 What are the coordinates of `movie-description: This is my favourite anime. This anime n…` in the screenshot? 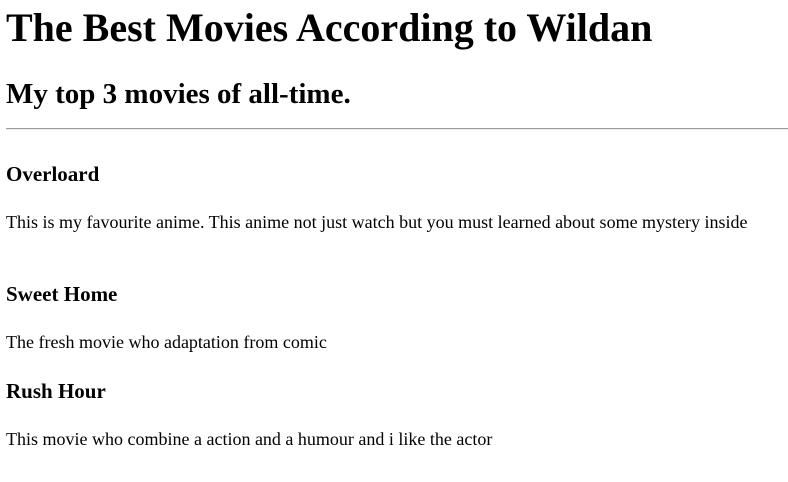 It's located at (377, 222).